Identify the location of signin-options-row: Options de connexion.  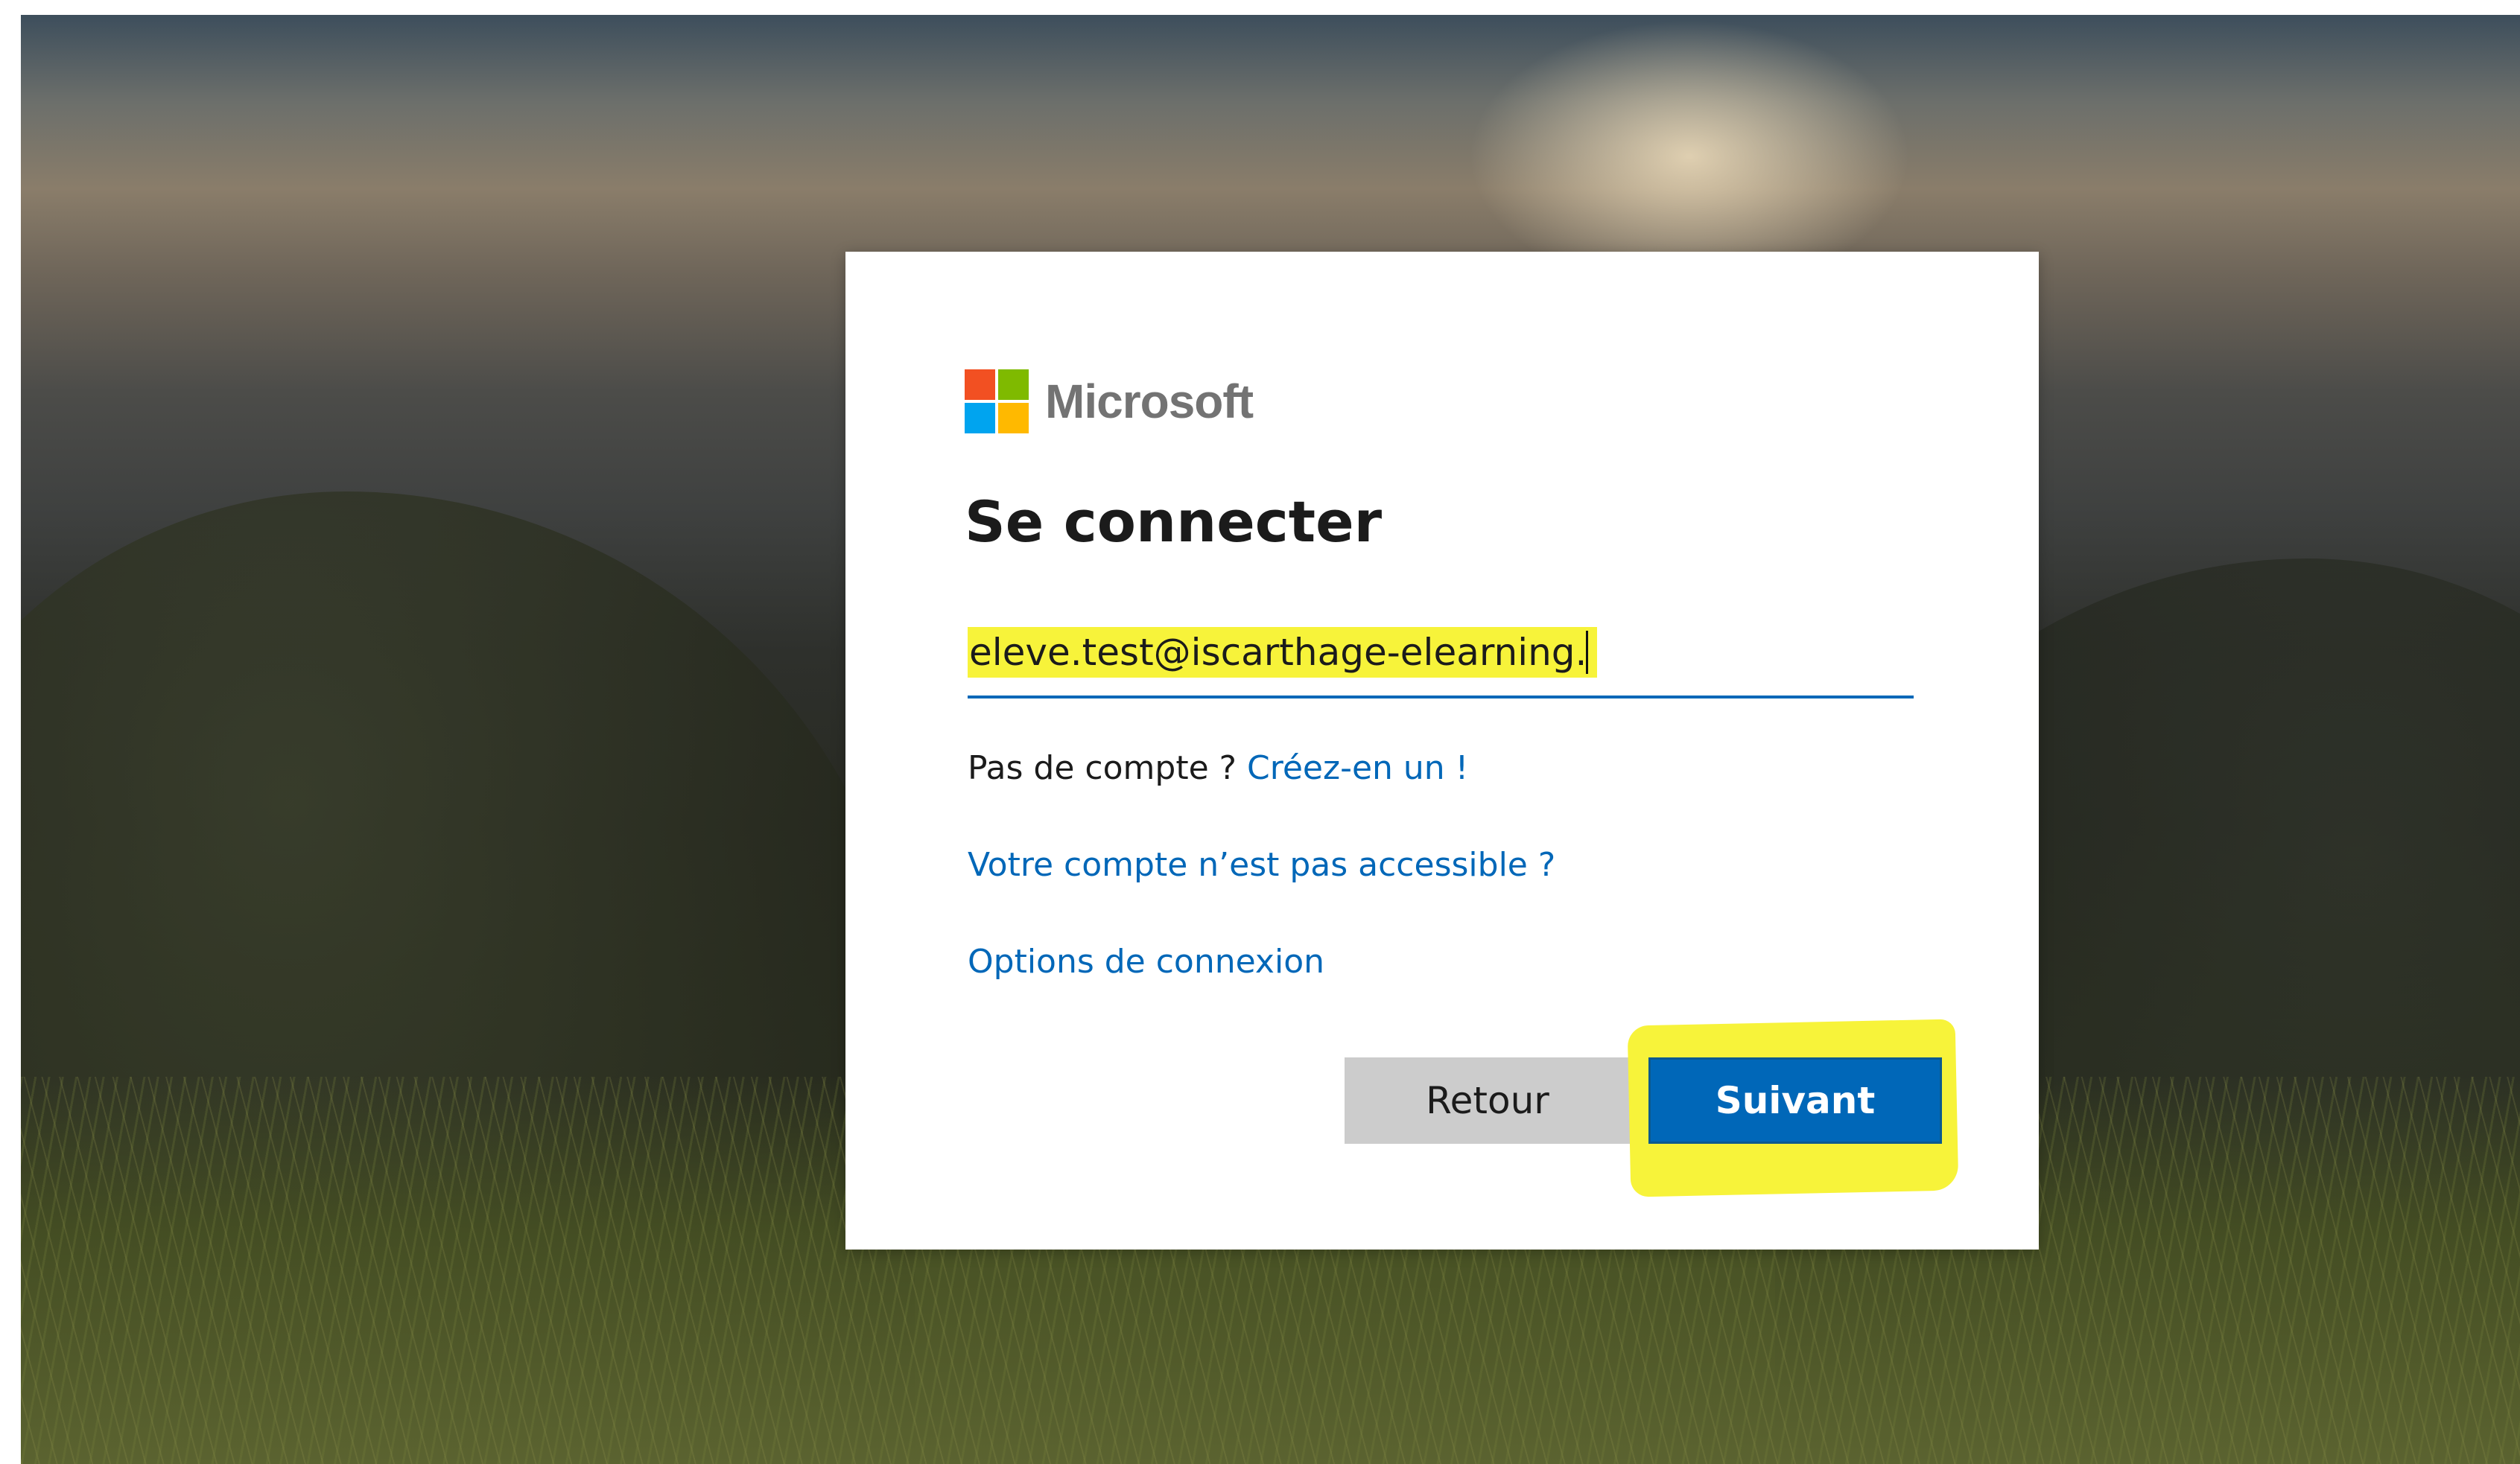
(1146, 962).